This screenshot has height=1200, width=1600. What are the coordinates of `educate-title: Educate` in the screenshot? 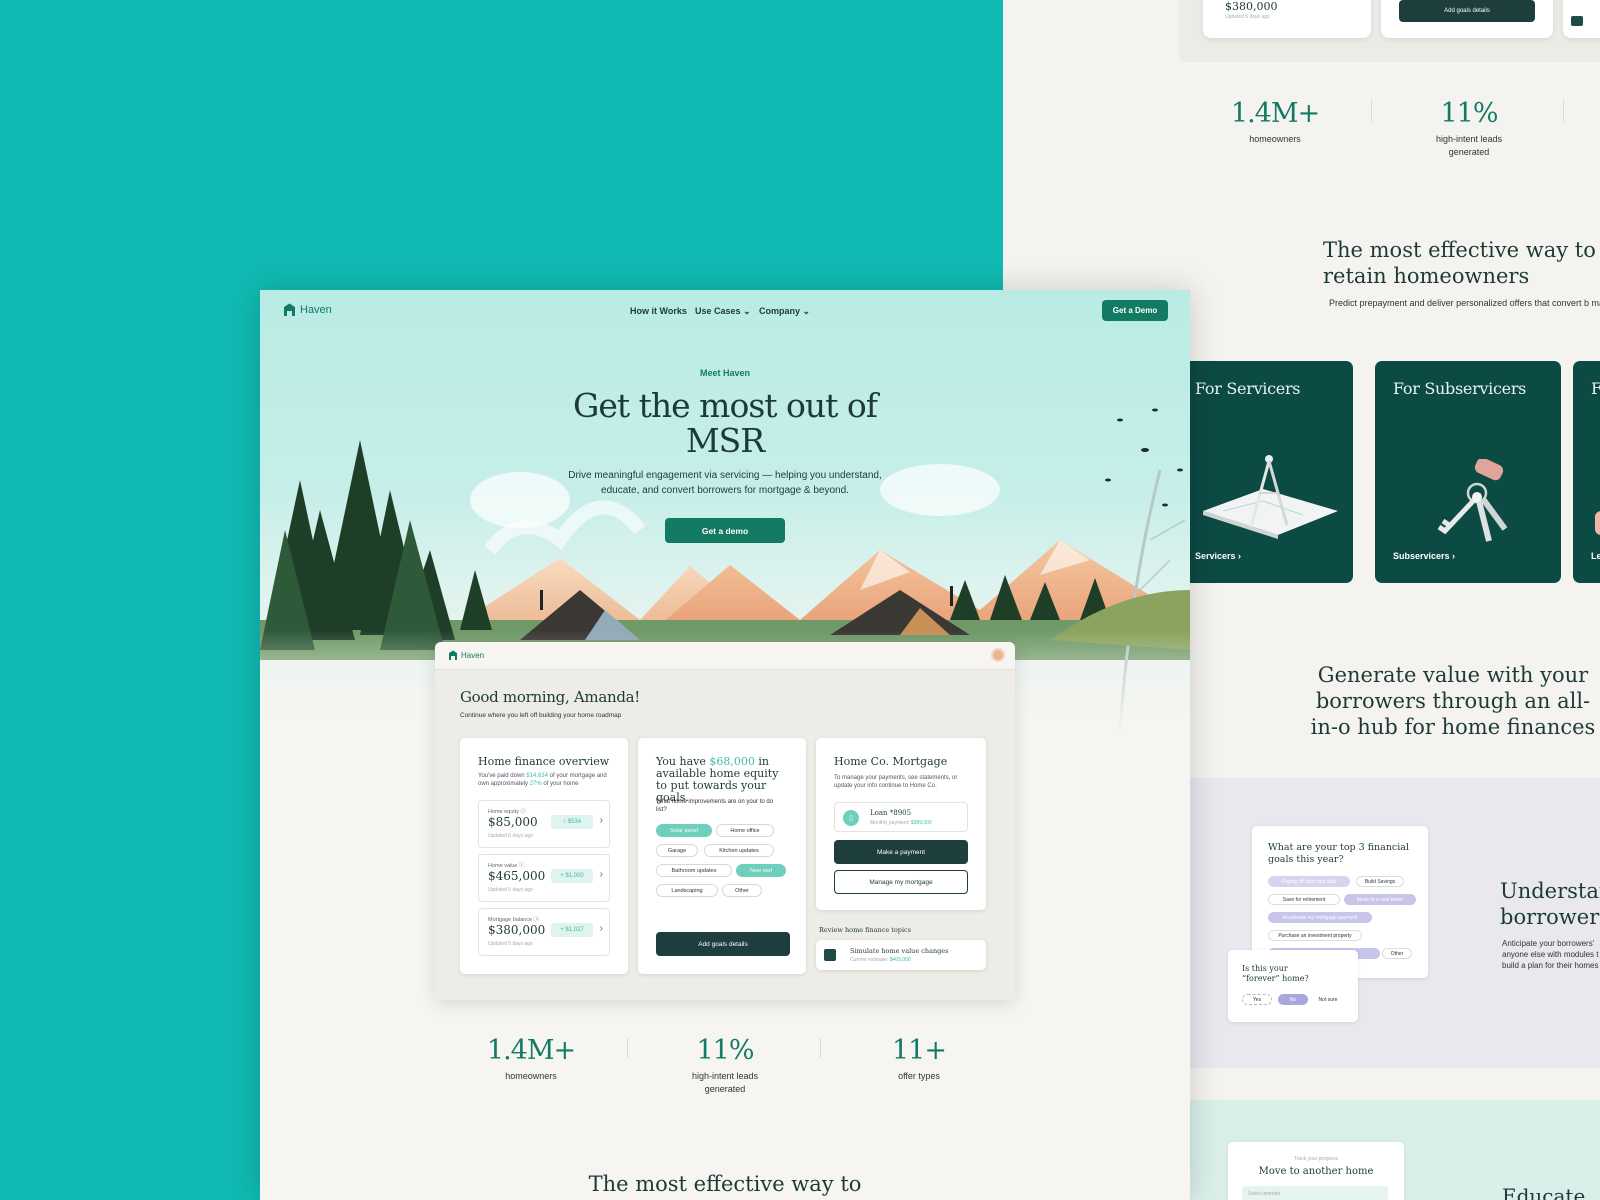 It's located at (1544, 1192).